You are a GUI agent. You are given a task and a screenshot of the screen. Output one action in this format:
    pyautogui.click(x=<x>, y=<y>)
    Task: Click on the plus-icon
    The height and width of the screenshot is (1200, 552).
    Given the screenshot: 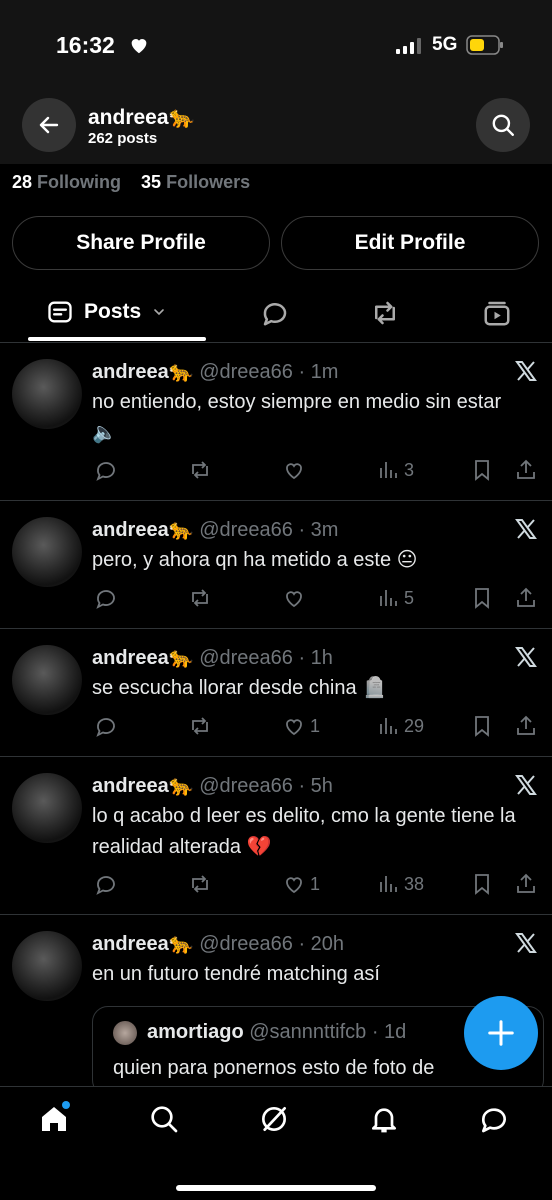 What is the action you would take?
    pyautogui.click(x=501, y=1033)
    